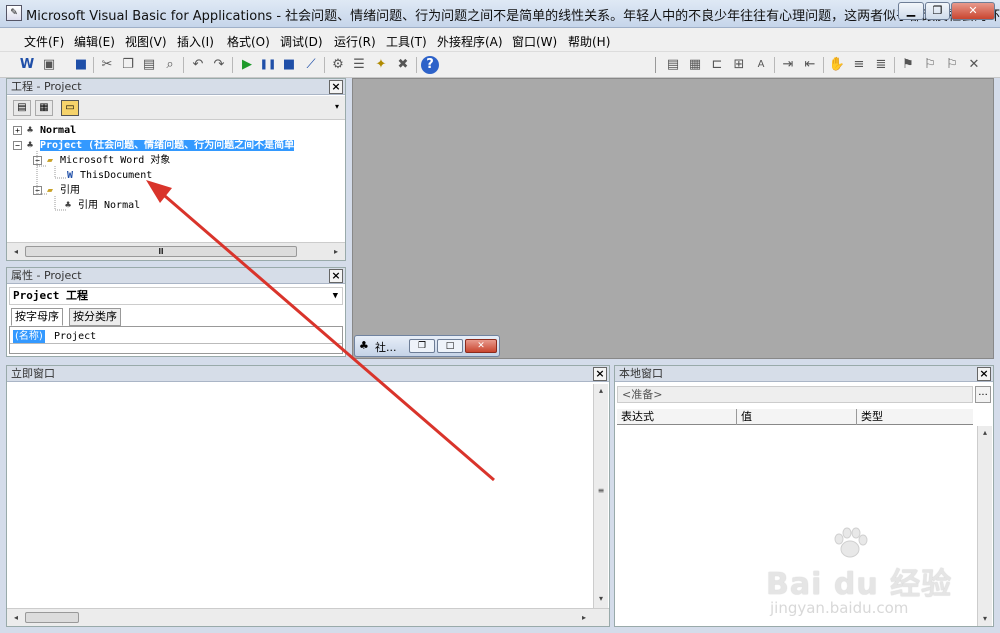 The image size is (1000, 633). I want to click on watermark-brand: Bai du 经验, so click(859, 584).